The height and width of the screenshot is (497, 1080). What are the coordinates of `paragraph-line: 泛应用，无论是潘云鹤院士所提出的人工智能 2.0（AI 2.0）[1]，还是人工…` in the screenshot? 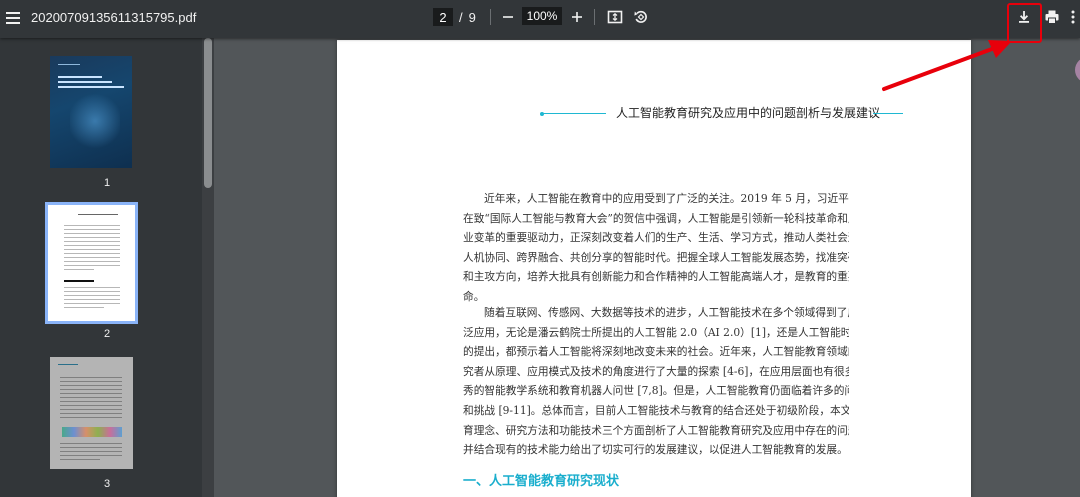 It's located at (656, 332).